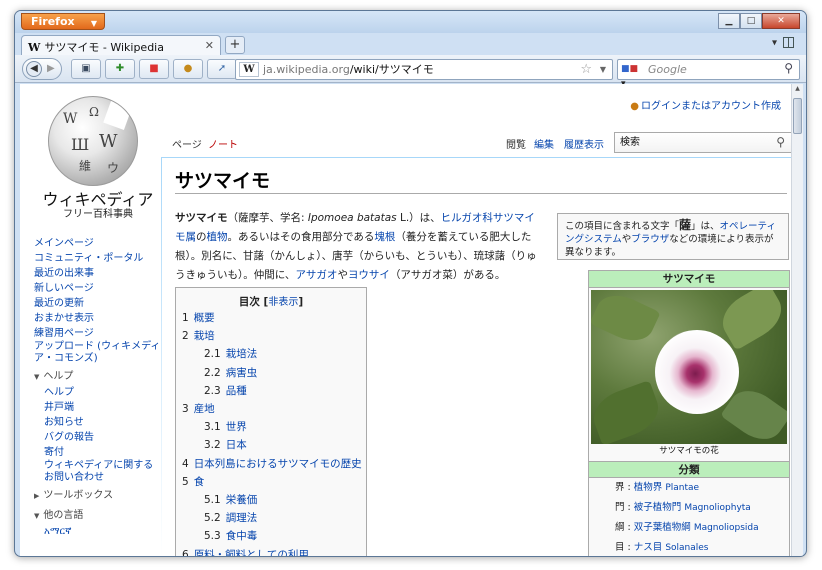  What do you see at coordinates (103, 392) in the screenshot?
I see `sidebar-item-help: ヘルプ` at bounding box center [103, 392].